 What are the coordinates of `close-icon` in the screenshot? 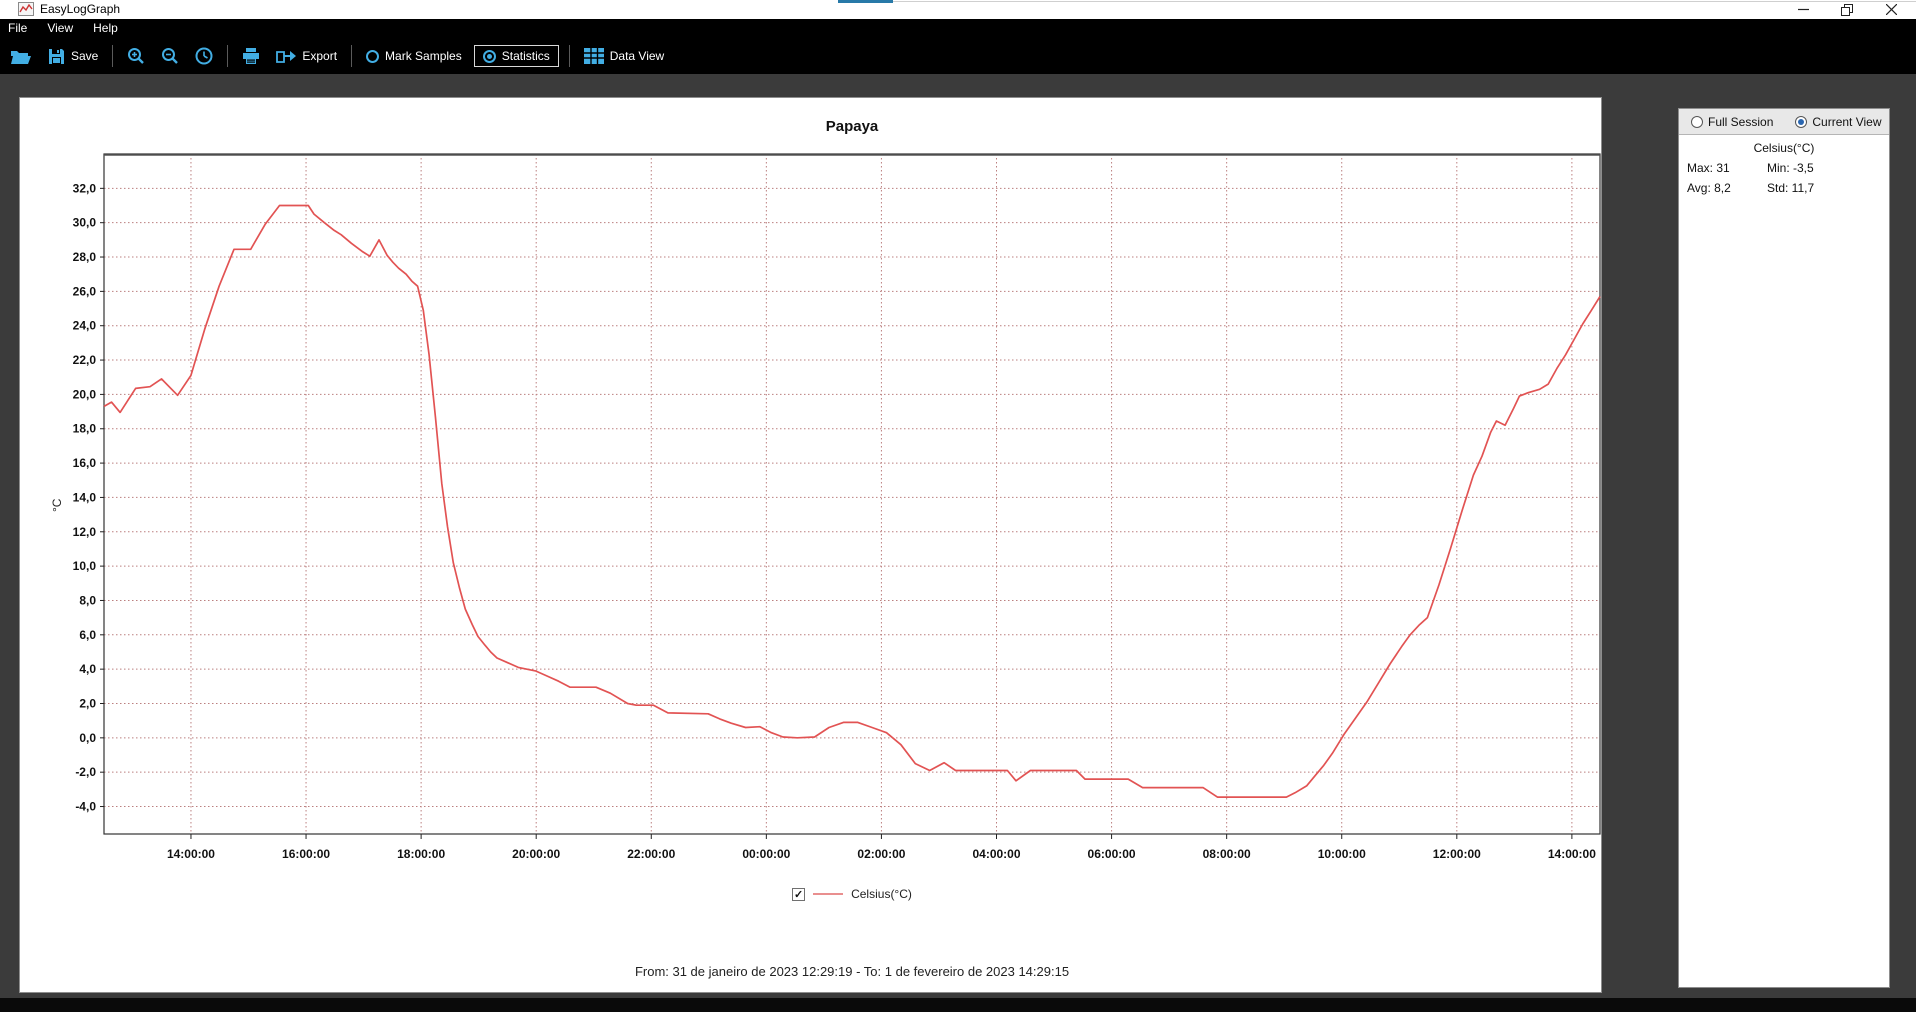 It's located at (1891, 9).